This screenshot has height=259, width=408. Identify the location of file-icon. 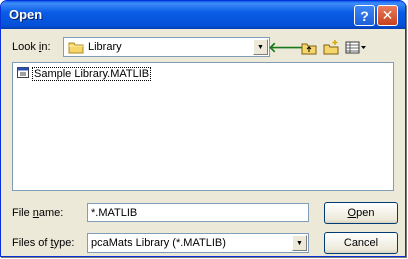
(23, 74).